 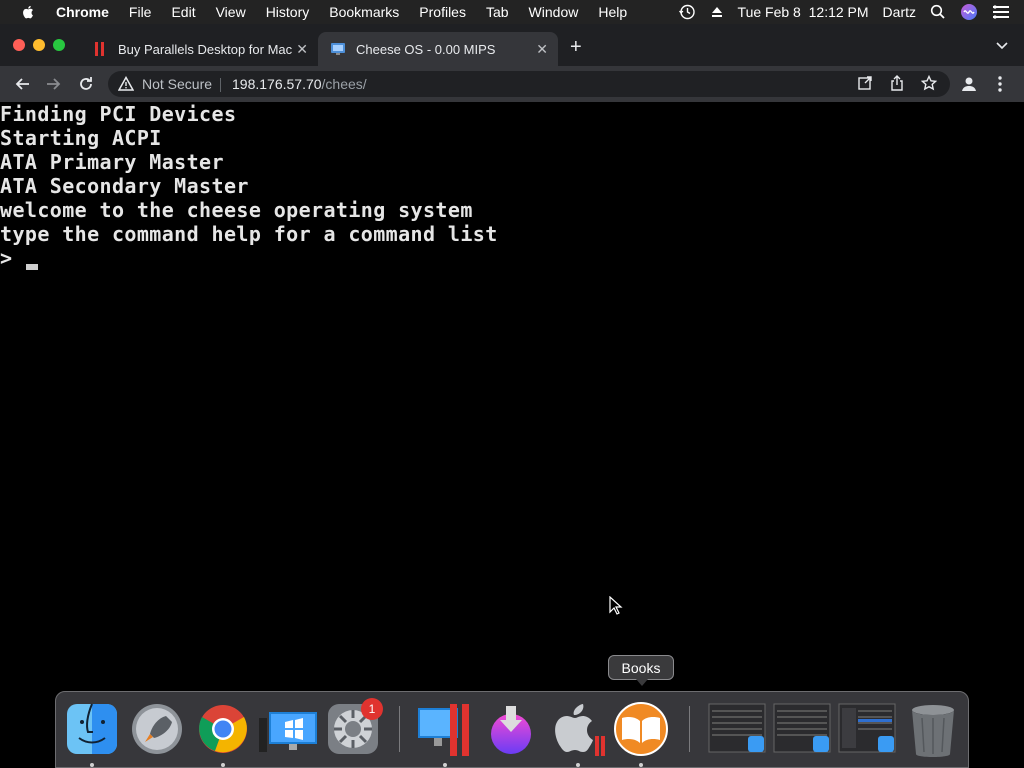 I want to click on finder-icon, so click(x=92, y=729).